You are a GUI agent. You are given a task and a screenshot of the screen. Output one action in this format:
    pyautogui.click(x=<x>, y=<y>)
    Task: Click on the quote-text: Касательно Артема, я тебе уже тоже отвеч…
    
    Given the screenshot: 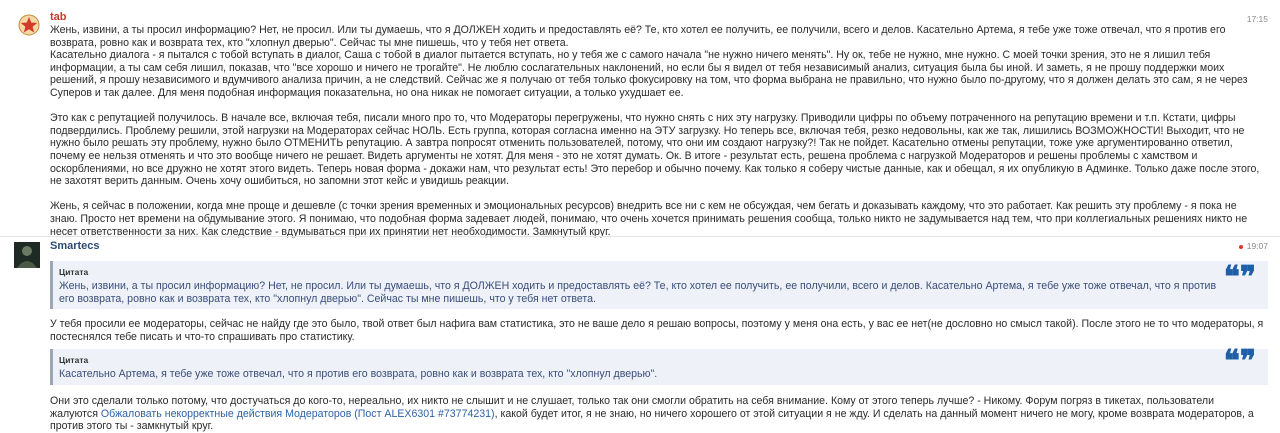 What is the action you would take?
    pyautogui.click(x=358, y=374)
    